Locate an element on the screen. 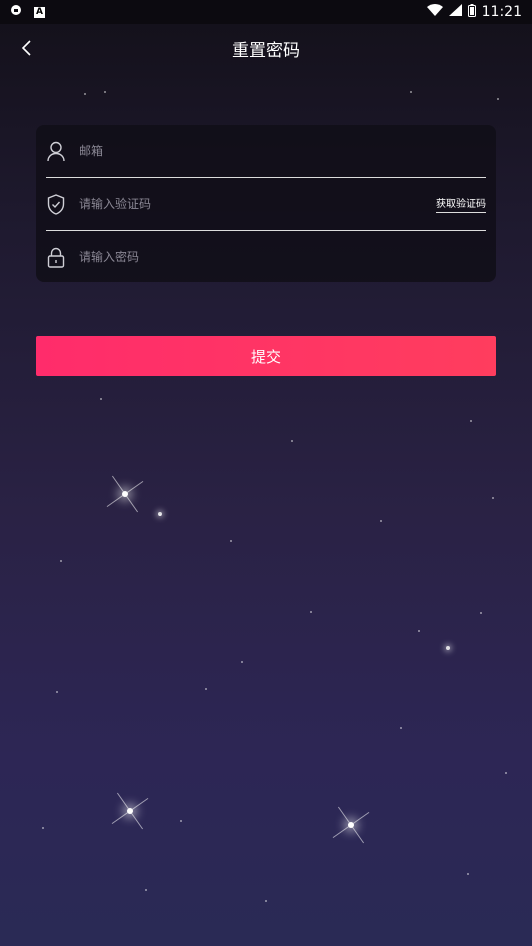  header: 重置密码 is located at coordinates (266, 48).